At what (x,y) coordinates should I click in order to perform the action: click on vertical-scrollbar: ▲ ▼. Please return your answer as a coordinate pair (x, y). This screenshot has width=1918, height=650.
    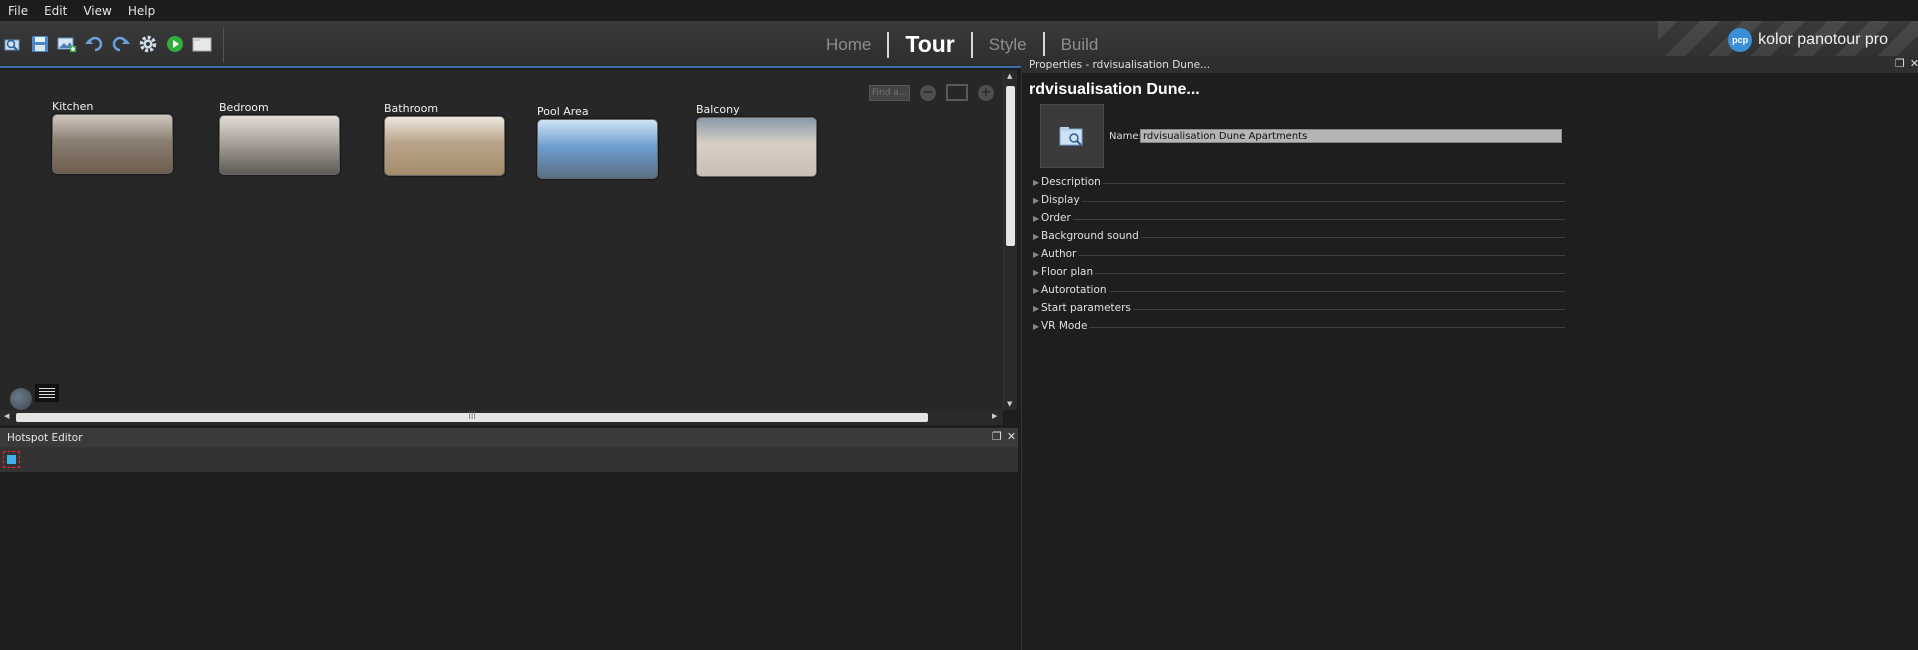
    Looking at the image, I should click on (1010, 240).